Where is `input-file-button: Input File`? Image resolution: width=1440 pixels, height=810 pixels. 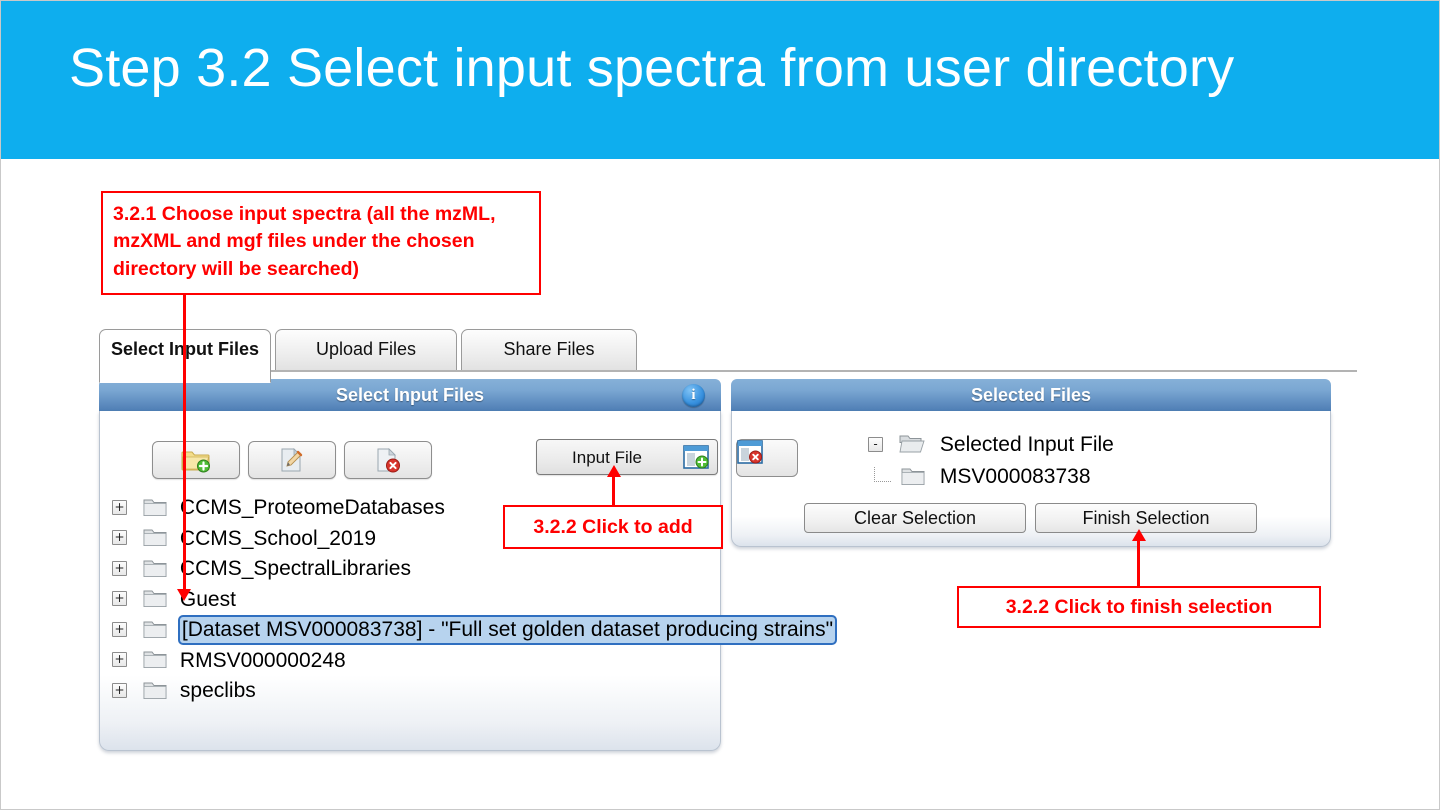 input-file-button: Input File is located at coordinates (627, 457).